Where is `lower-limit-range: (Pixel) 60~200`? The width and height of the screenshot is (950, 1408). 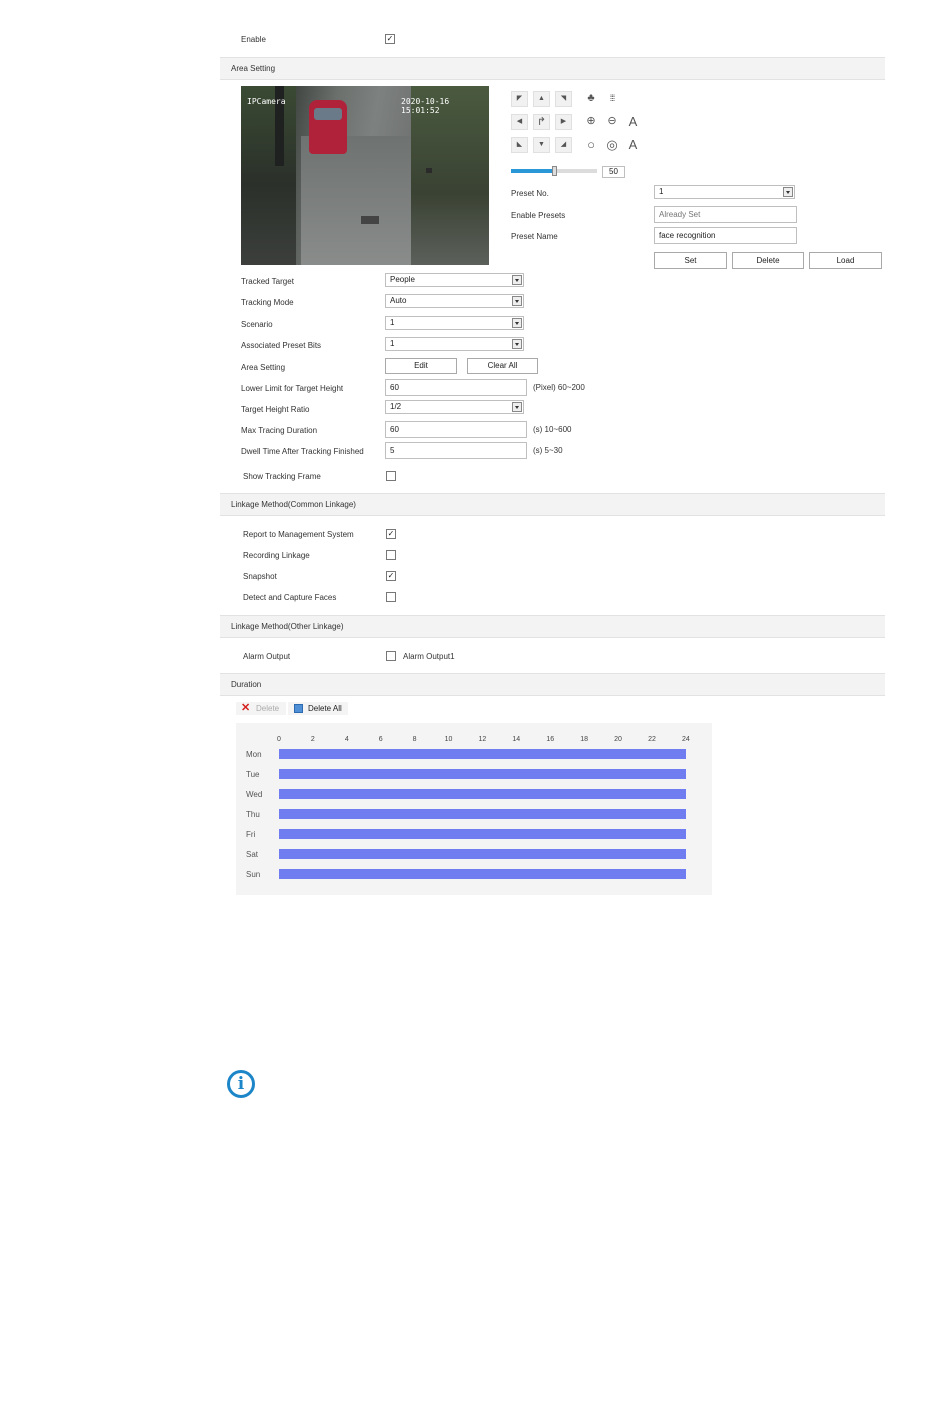 lower-limit-range: (Pixel) 60~200 is located at coordinates (559, 387).